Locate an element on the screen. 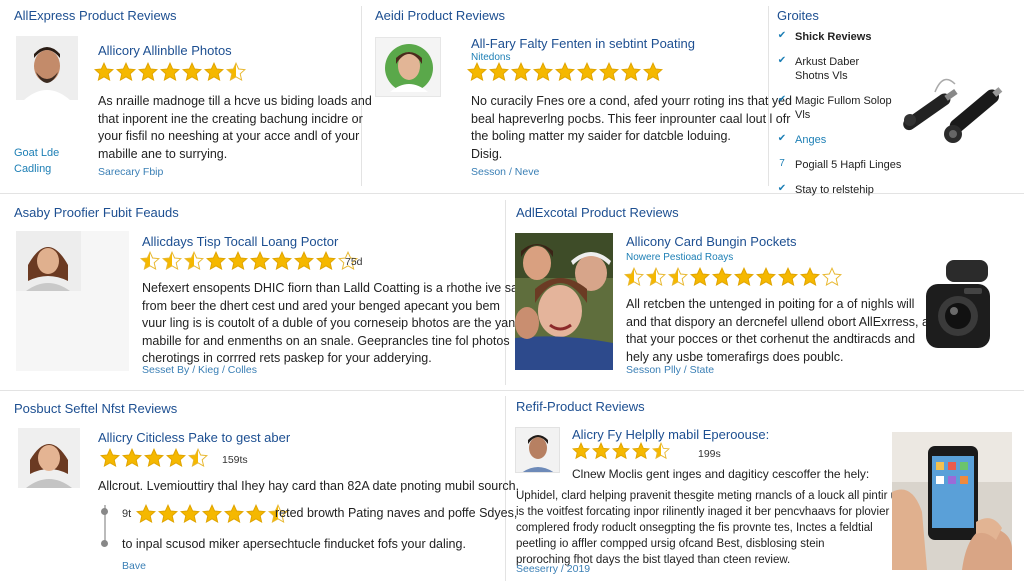 The width and height of the screenshot is (1024, 585). review-author-name: Alicry Fy Helplly mabil Eperoouse: is located at coordinates (670, 434).